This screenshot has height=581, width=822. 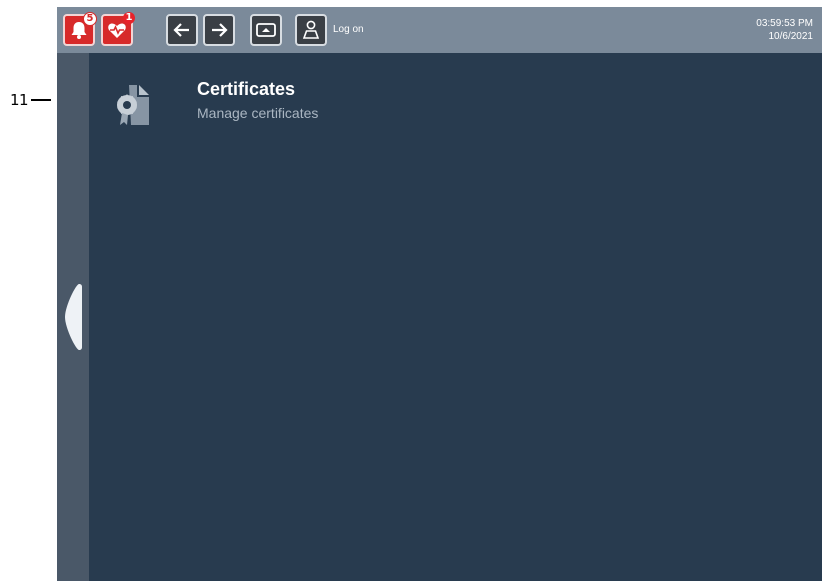 I want to click on item-subtitle: Manage certificates, so click(x=258, y=113).